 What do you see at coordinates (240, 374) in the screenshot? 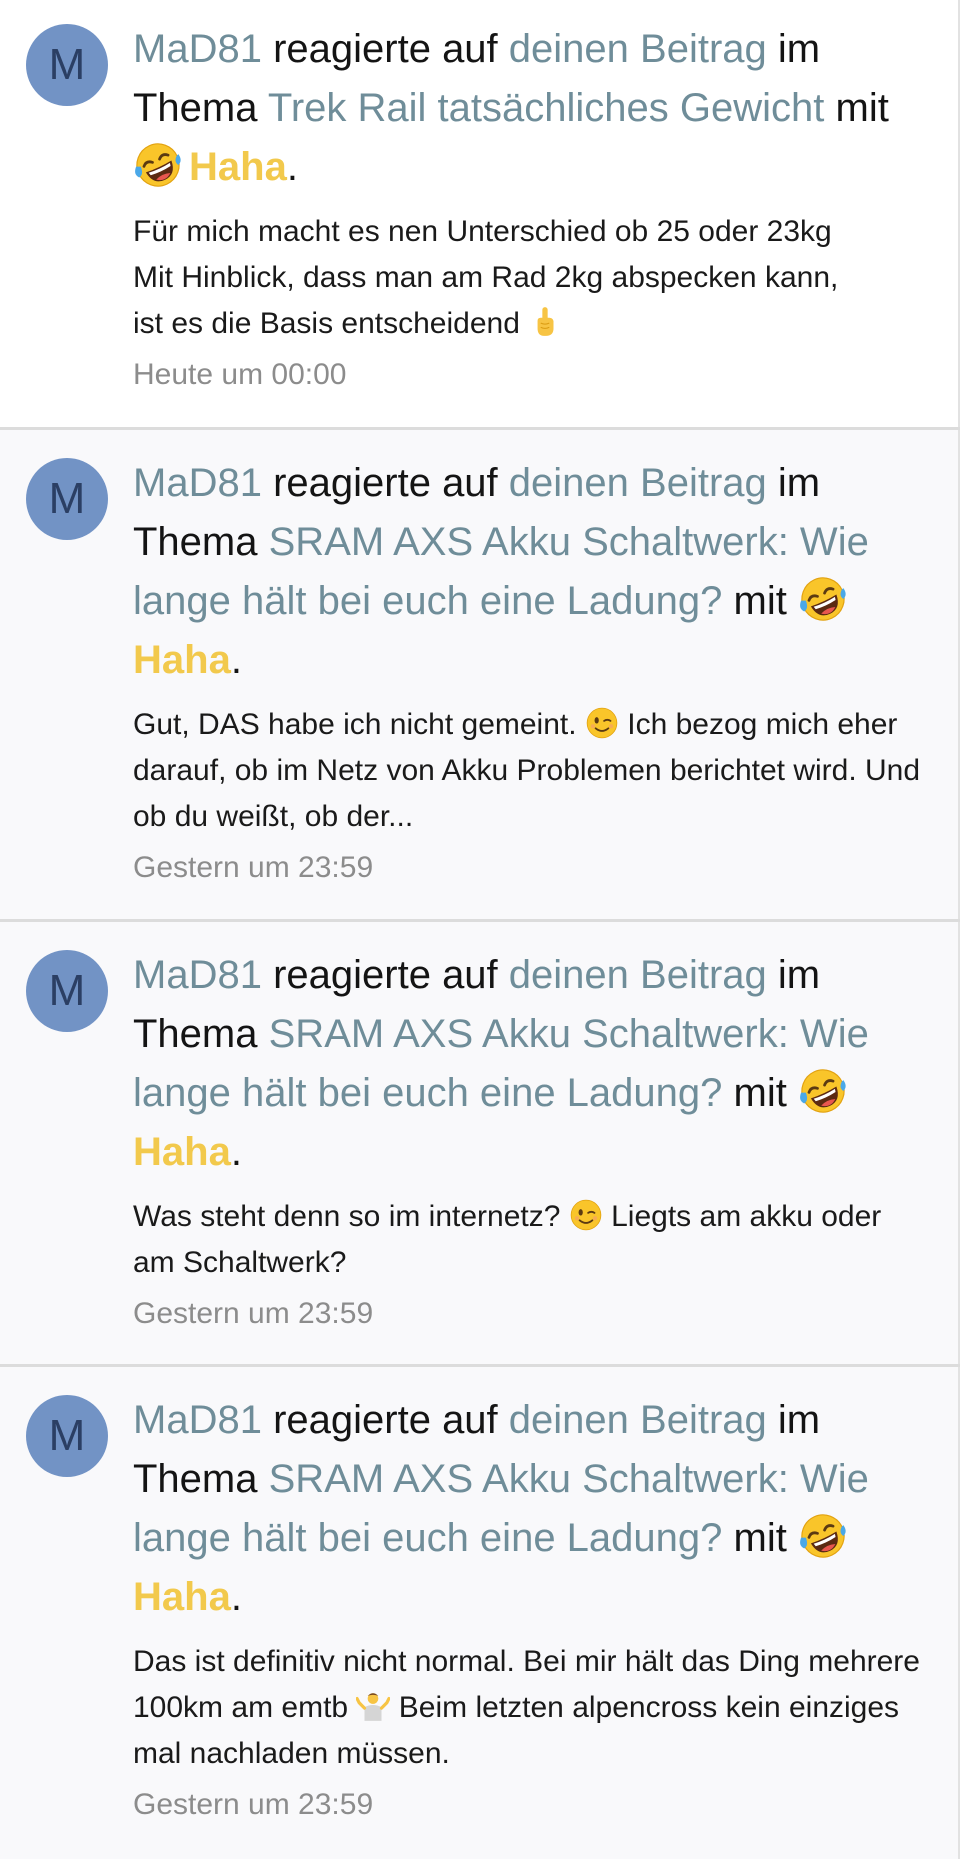
I see `timestamp: Heute um 00:00` at bounding box center [240, 374].